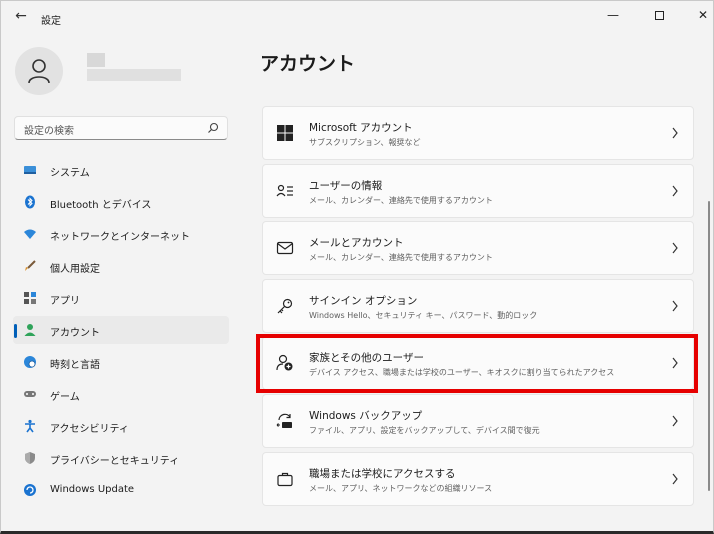  Describe the element at coordinates (213, 127) in the screenshot. I see `search-icon` at that location.